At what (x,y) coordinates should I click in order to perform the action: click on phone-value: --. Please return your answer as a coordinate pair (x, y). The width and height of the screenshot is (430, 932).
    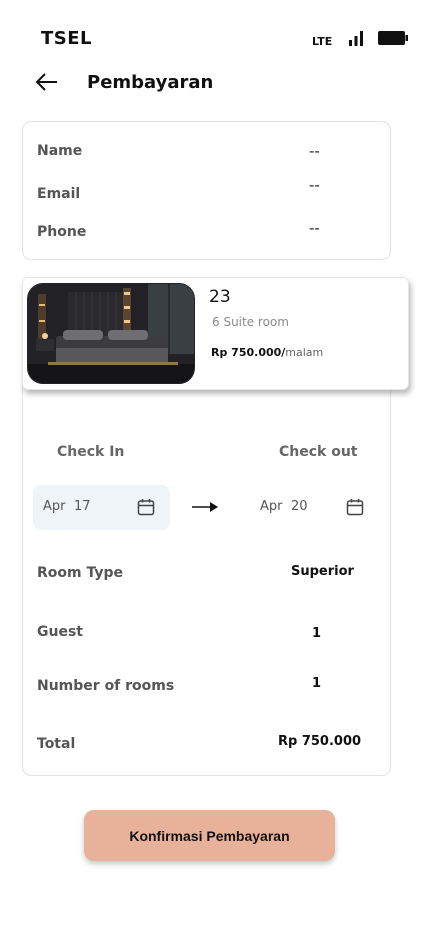
    Looking at the image, I should click on (314, 228).